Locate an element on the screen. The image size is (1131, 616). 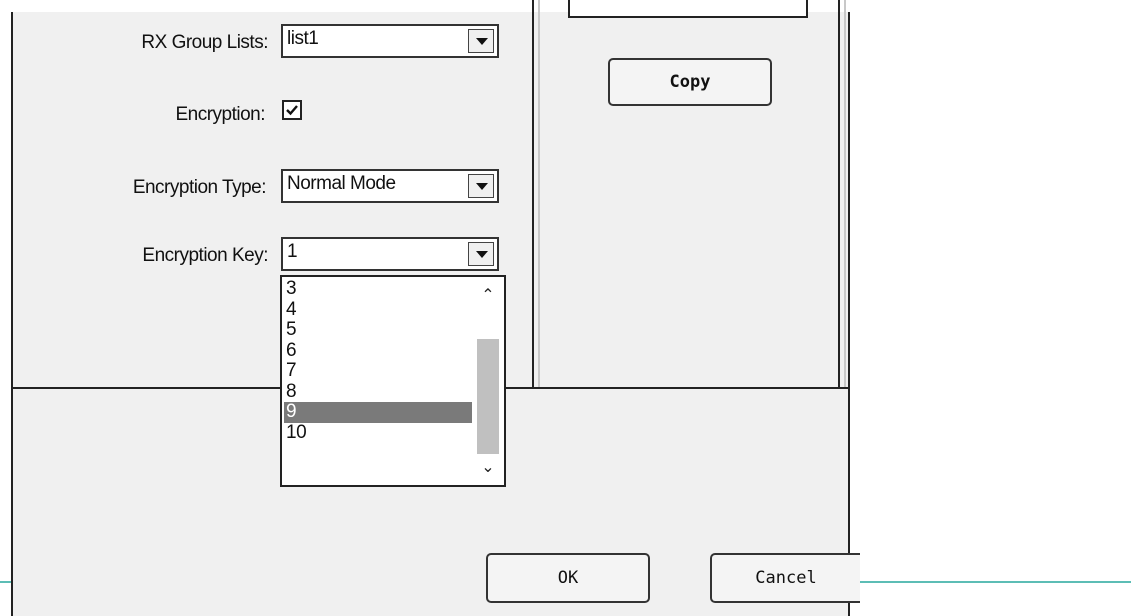
scroll-down-icon: ⌄ is located at coordinates (488, 468).